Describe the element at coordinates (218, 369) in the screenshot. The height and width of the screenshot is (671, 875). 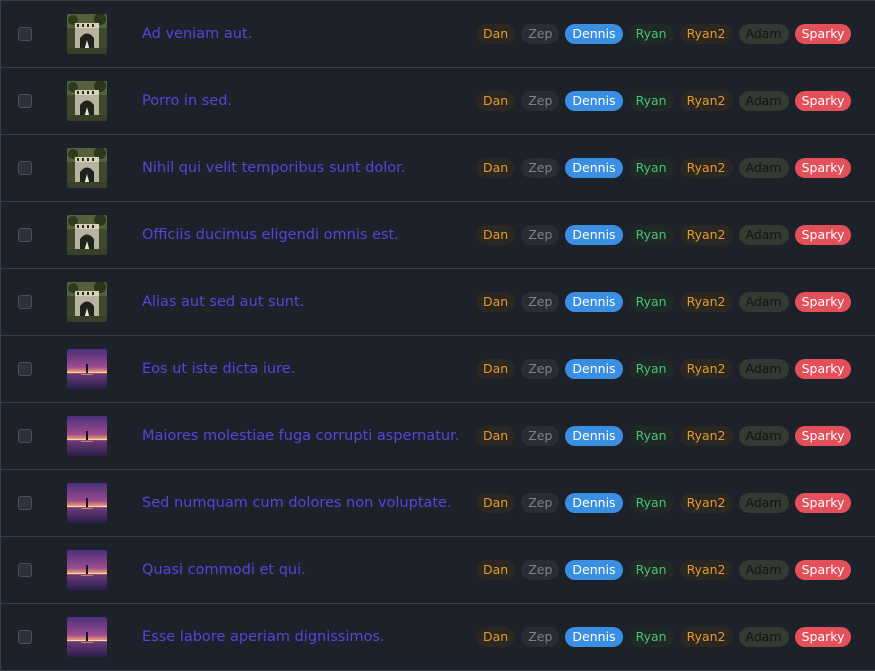
I see `row-title-link: Eos ut iste dicta iure.` at that location.